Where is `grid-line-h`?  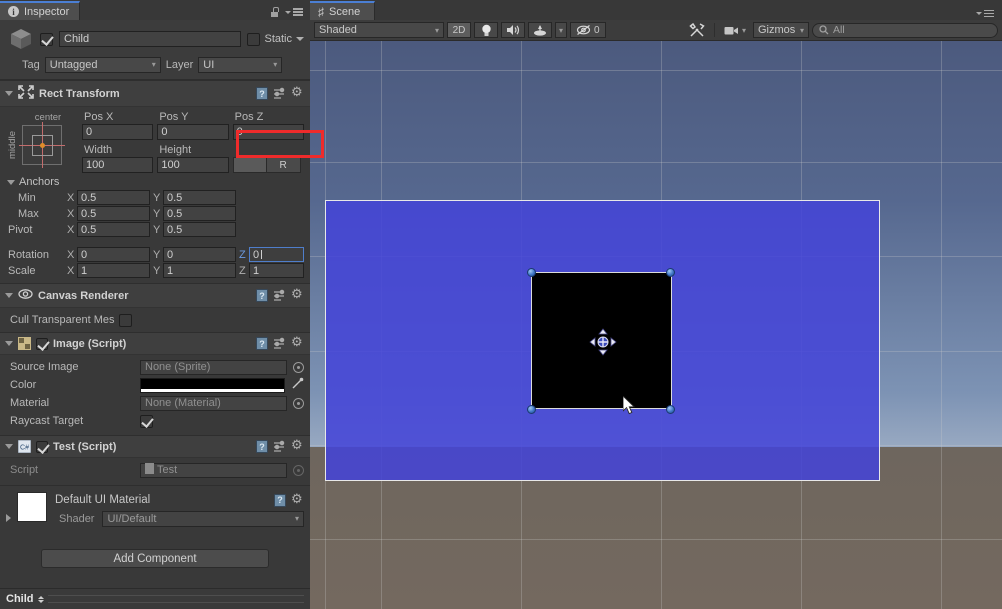 grid-line-h is located at coordinates (656, 162).